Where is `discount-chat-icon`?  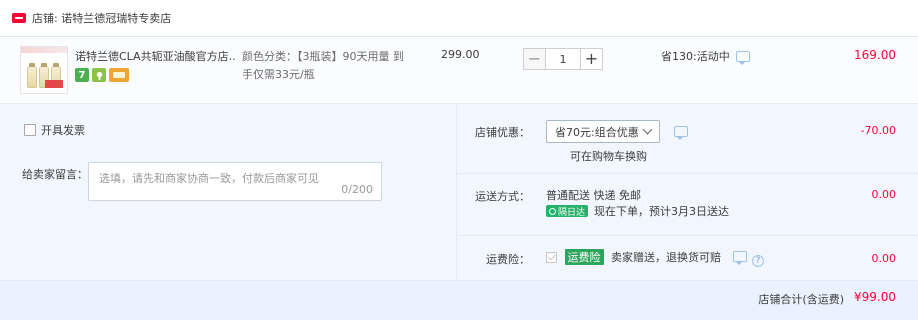
discount-chat-icon is located at coordinates (681, 133).